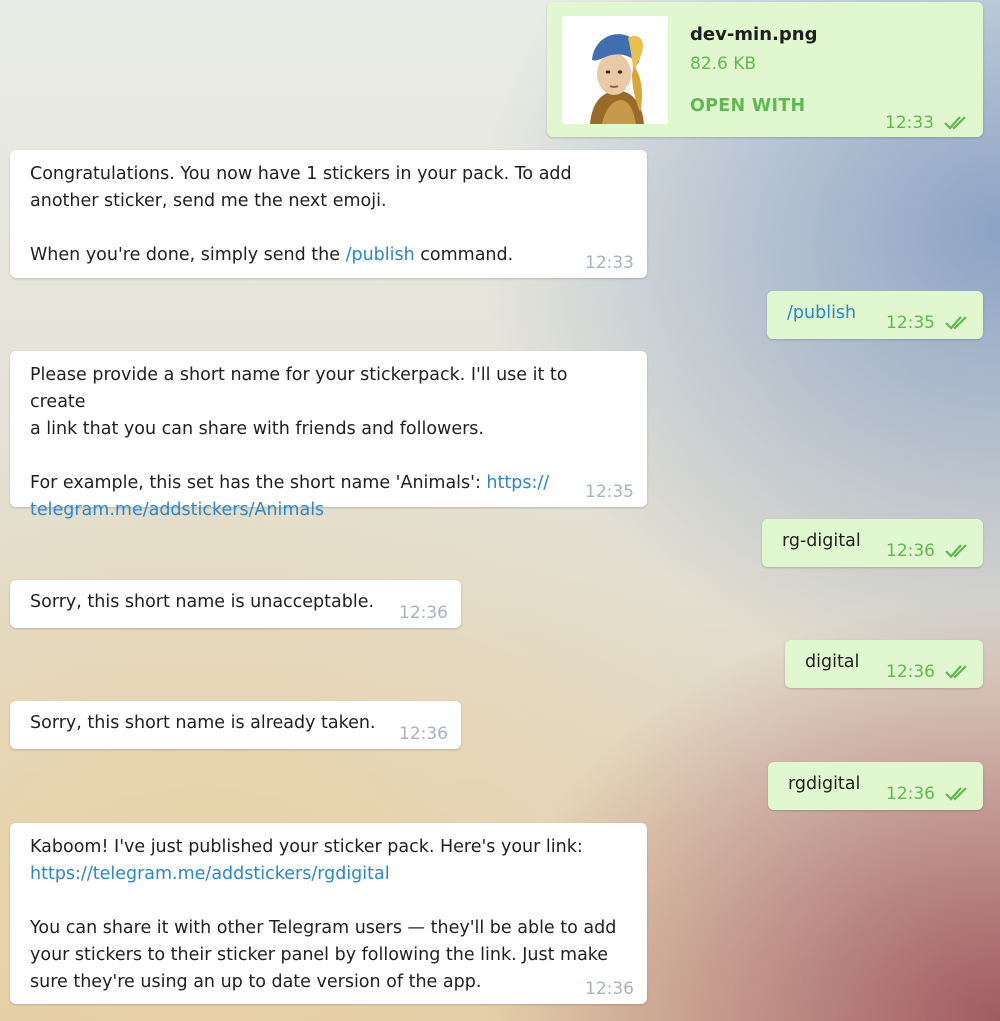 The height and width of the screenshot is (1021, 1000). What do you see at coordinates (748, 106) in the screenshot?
I see `open-with-button: OPEN WITH` at bounding box center [748, 106].